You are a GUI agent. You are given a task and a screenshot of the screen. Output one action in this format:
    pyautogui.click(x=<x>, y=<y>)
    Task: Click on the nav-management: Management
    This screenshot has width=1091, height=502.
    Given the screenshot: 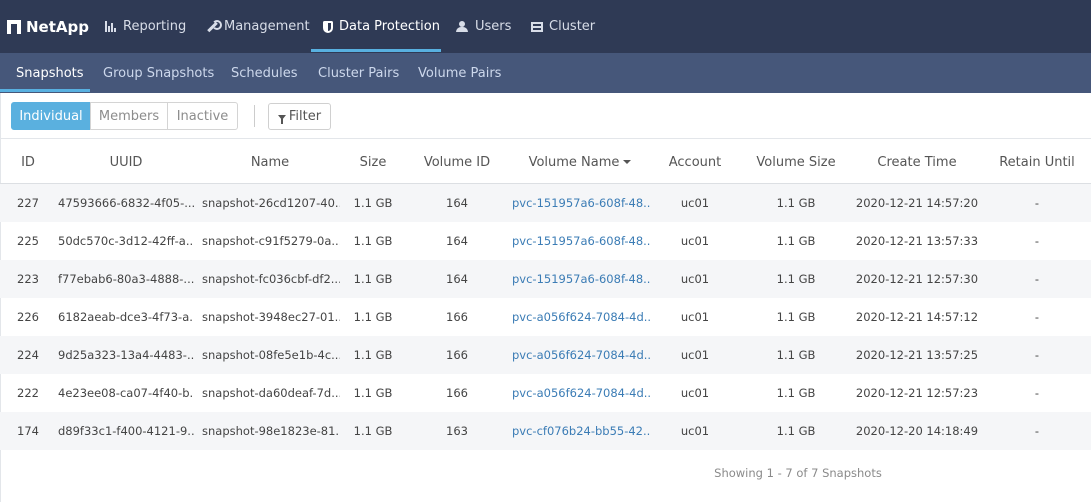 What is the action you would take?
    pyautogui.click(x=258, y=26)
    